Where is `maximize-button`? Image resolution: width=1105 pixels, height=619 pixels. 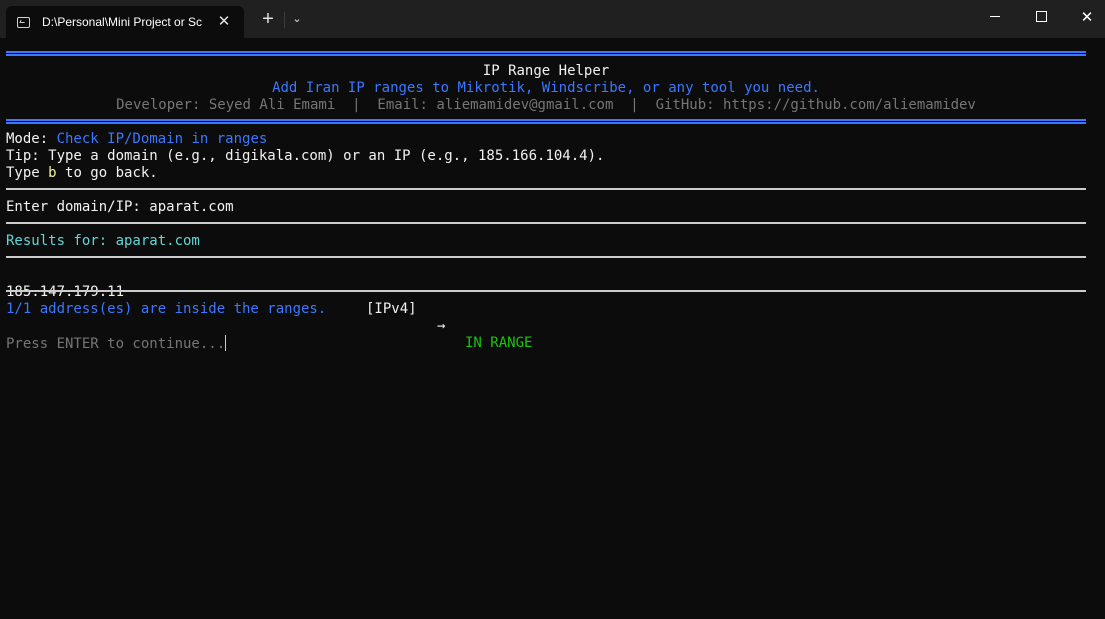 maximize-button is located at coordinates (1041, 17).